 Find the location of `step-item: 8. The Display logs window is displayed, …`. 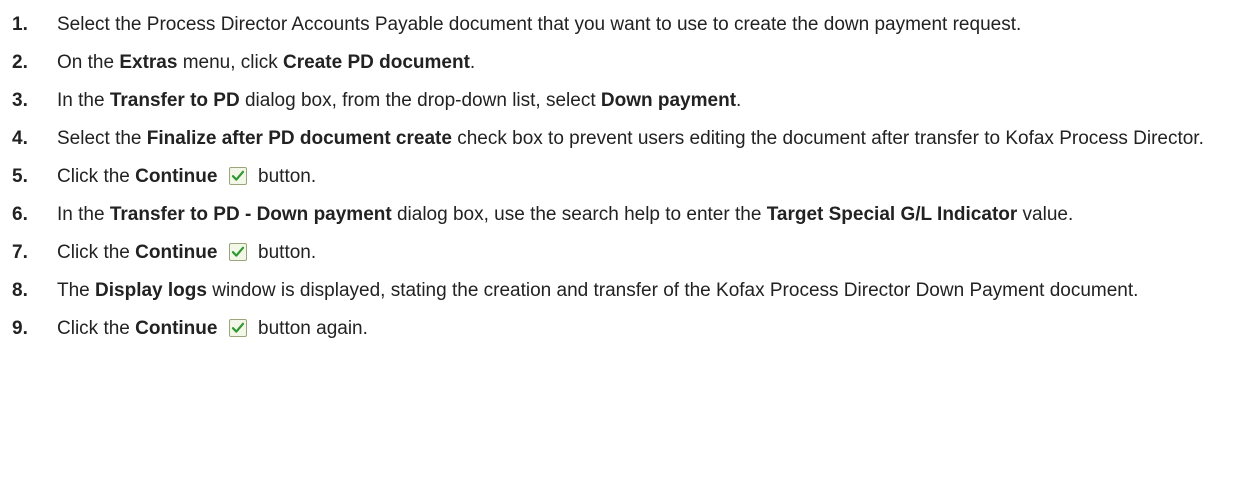

step-item: 8. The Display logs window is displayed, … is located at coordinates (620, 290).